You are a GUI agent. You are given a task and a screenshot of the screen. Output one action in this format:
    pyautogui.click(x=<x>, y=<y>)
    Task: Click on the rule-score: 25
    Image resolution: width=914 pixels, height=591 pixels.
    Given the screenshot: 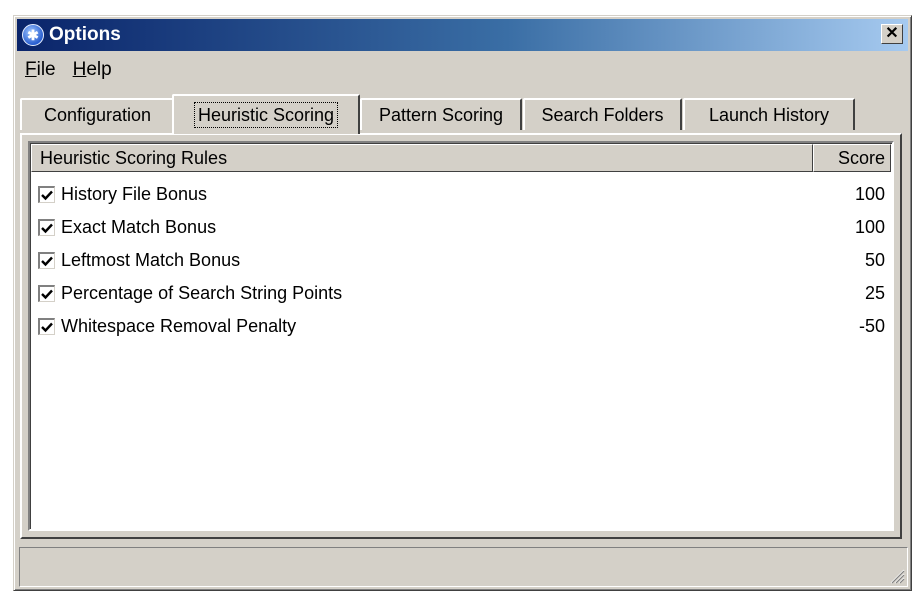 What is the action you would take?
    pyautogui.click(x=874, y=293)
    